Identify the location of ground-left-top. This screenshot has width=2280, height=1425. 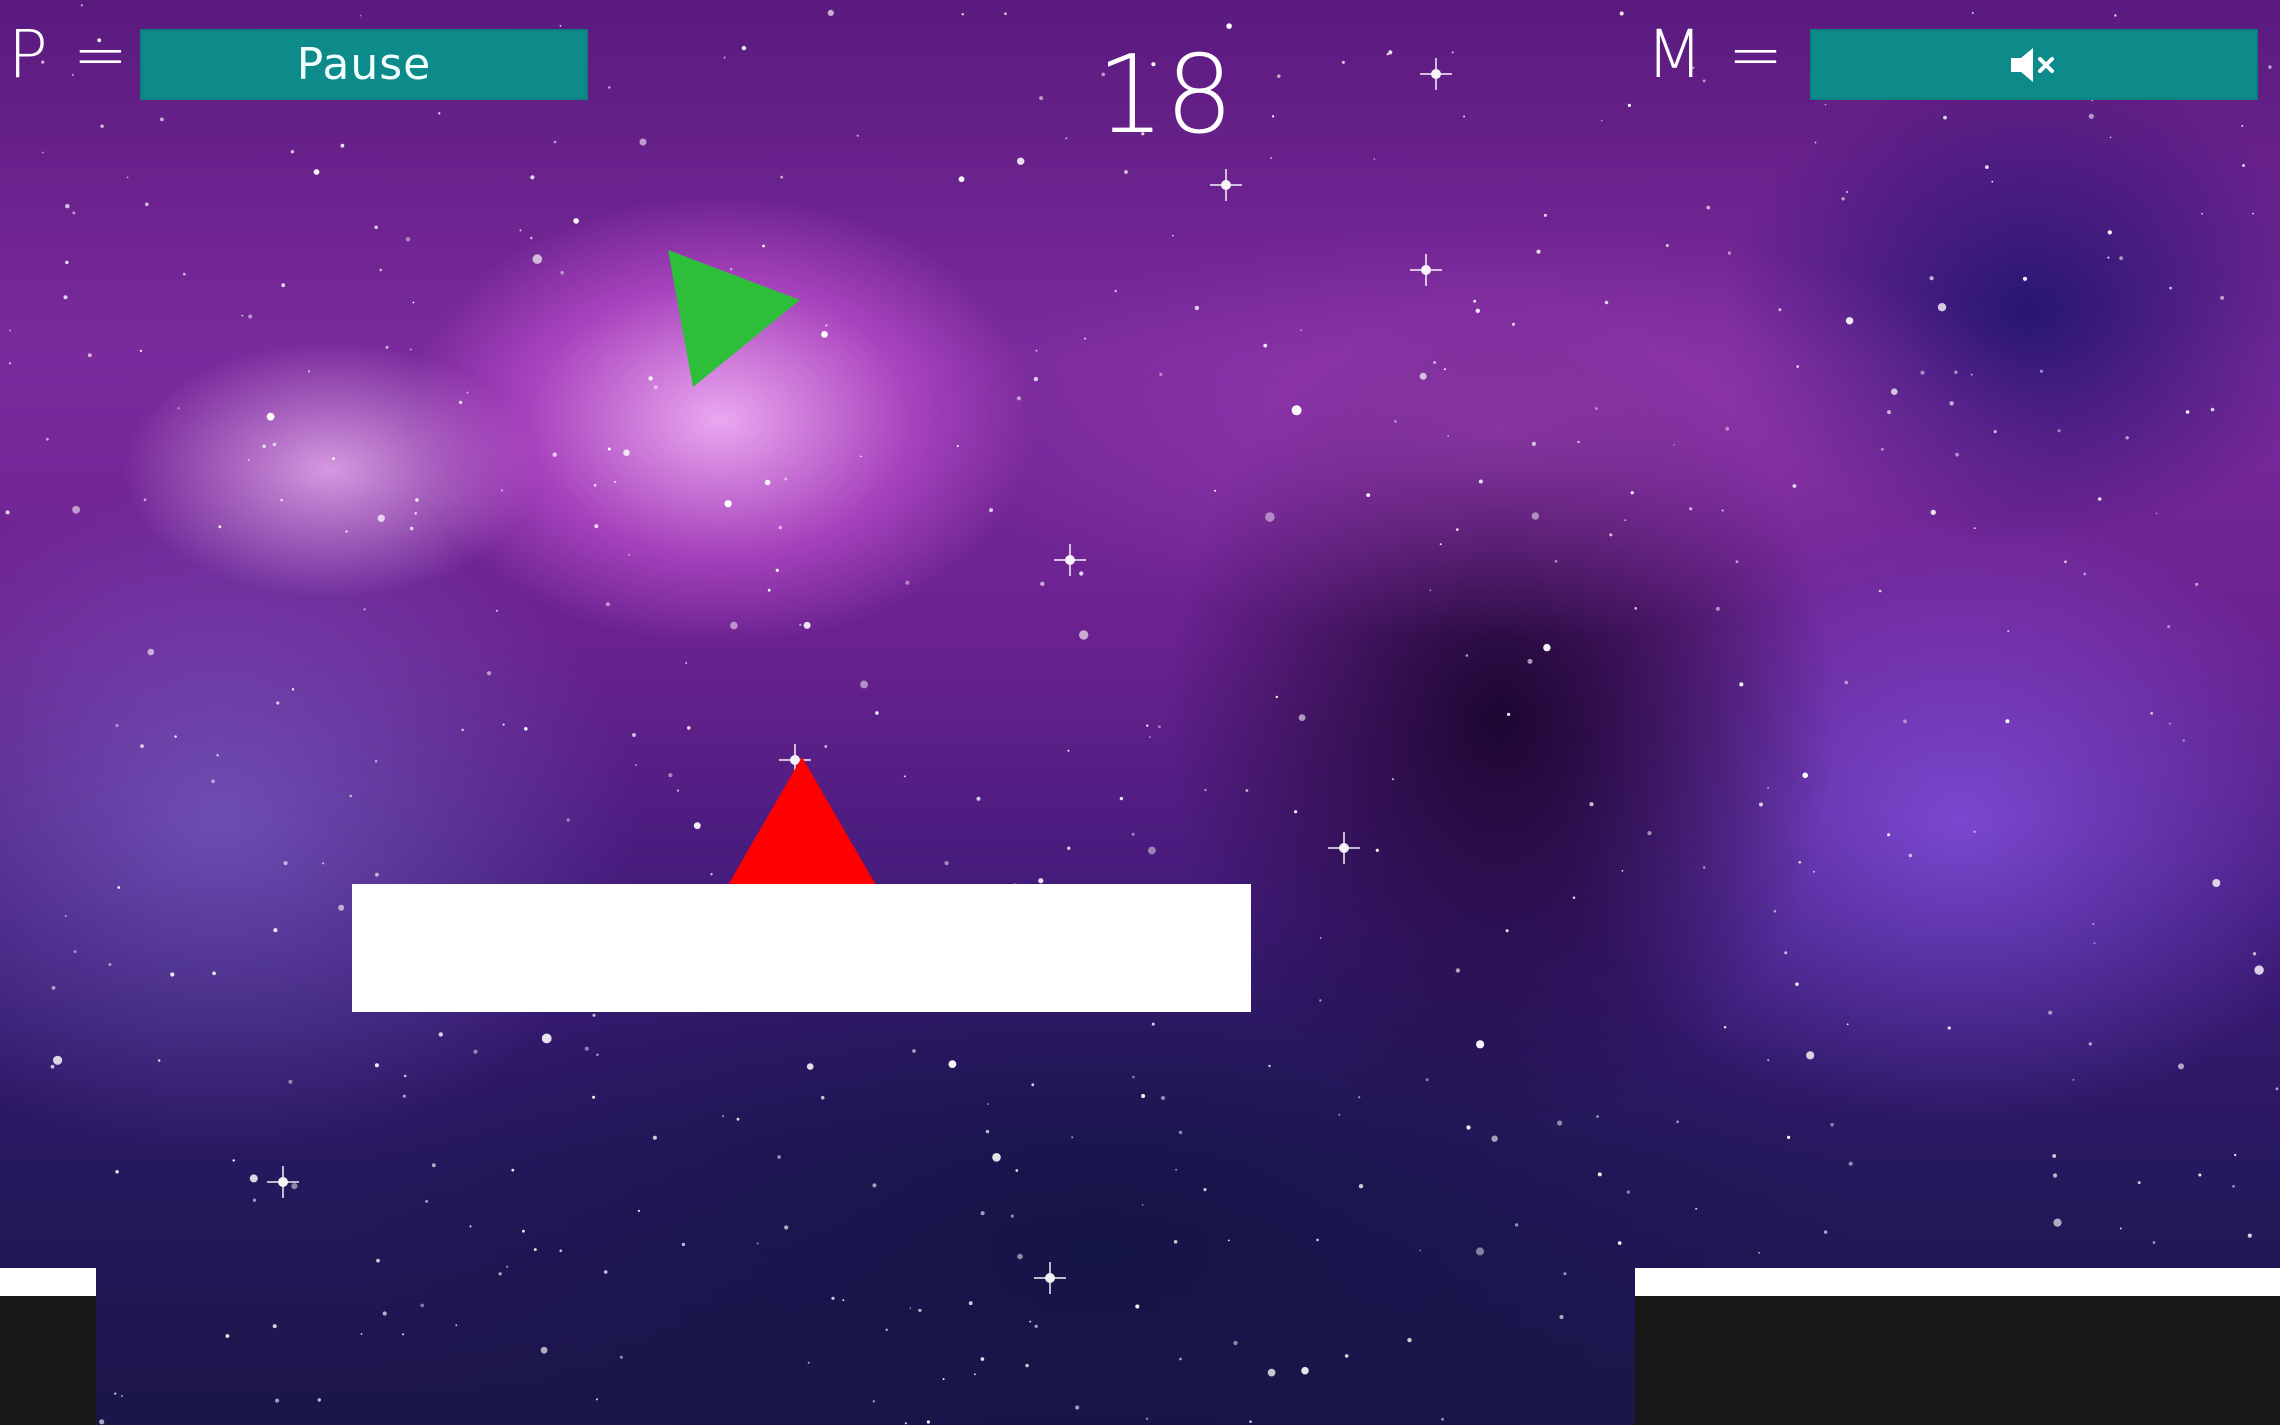
(48, 1282).